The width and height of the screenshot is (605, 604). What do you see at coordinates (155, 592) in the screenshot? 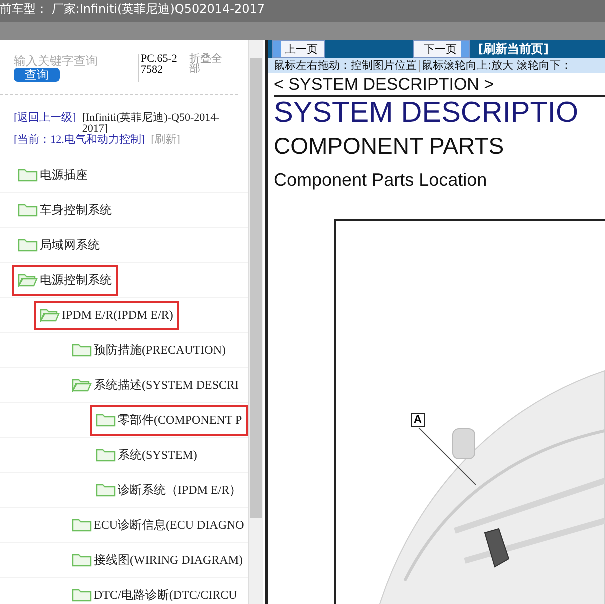
I see `tree-item: DTC/电路诊断(DTC/CIRCU` at bounding box center [155, 592].